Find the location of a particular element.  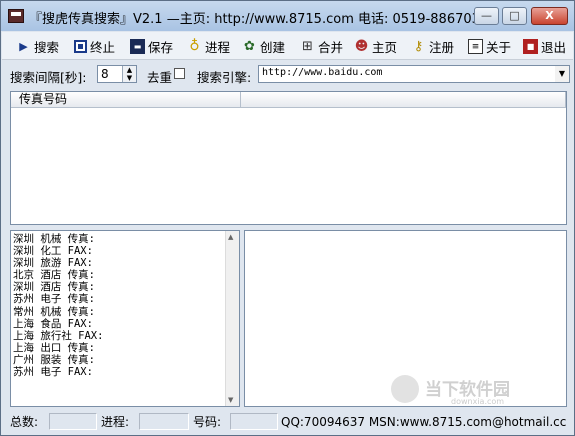

exit-icon: ■ is located at coordinates (530, 46).